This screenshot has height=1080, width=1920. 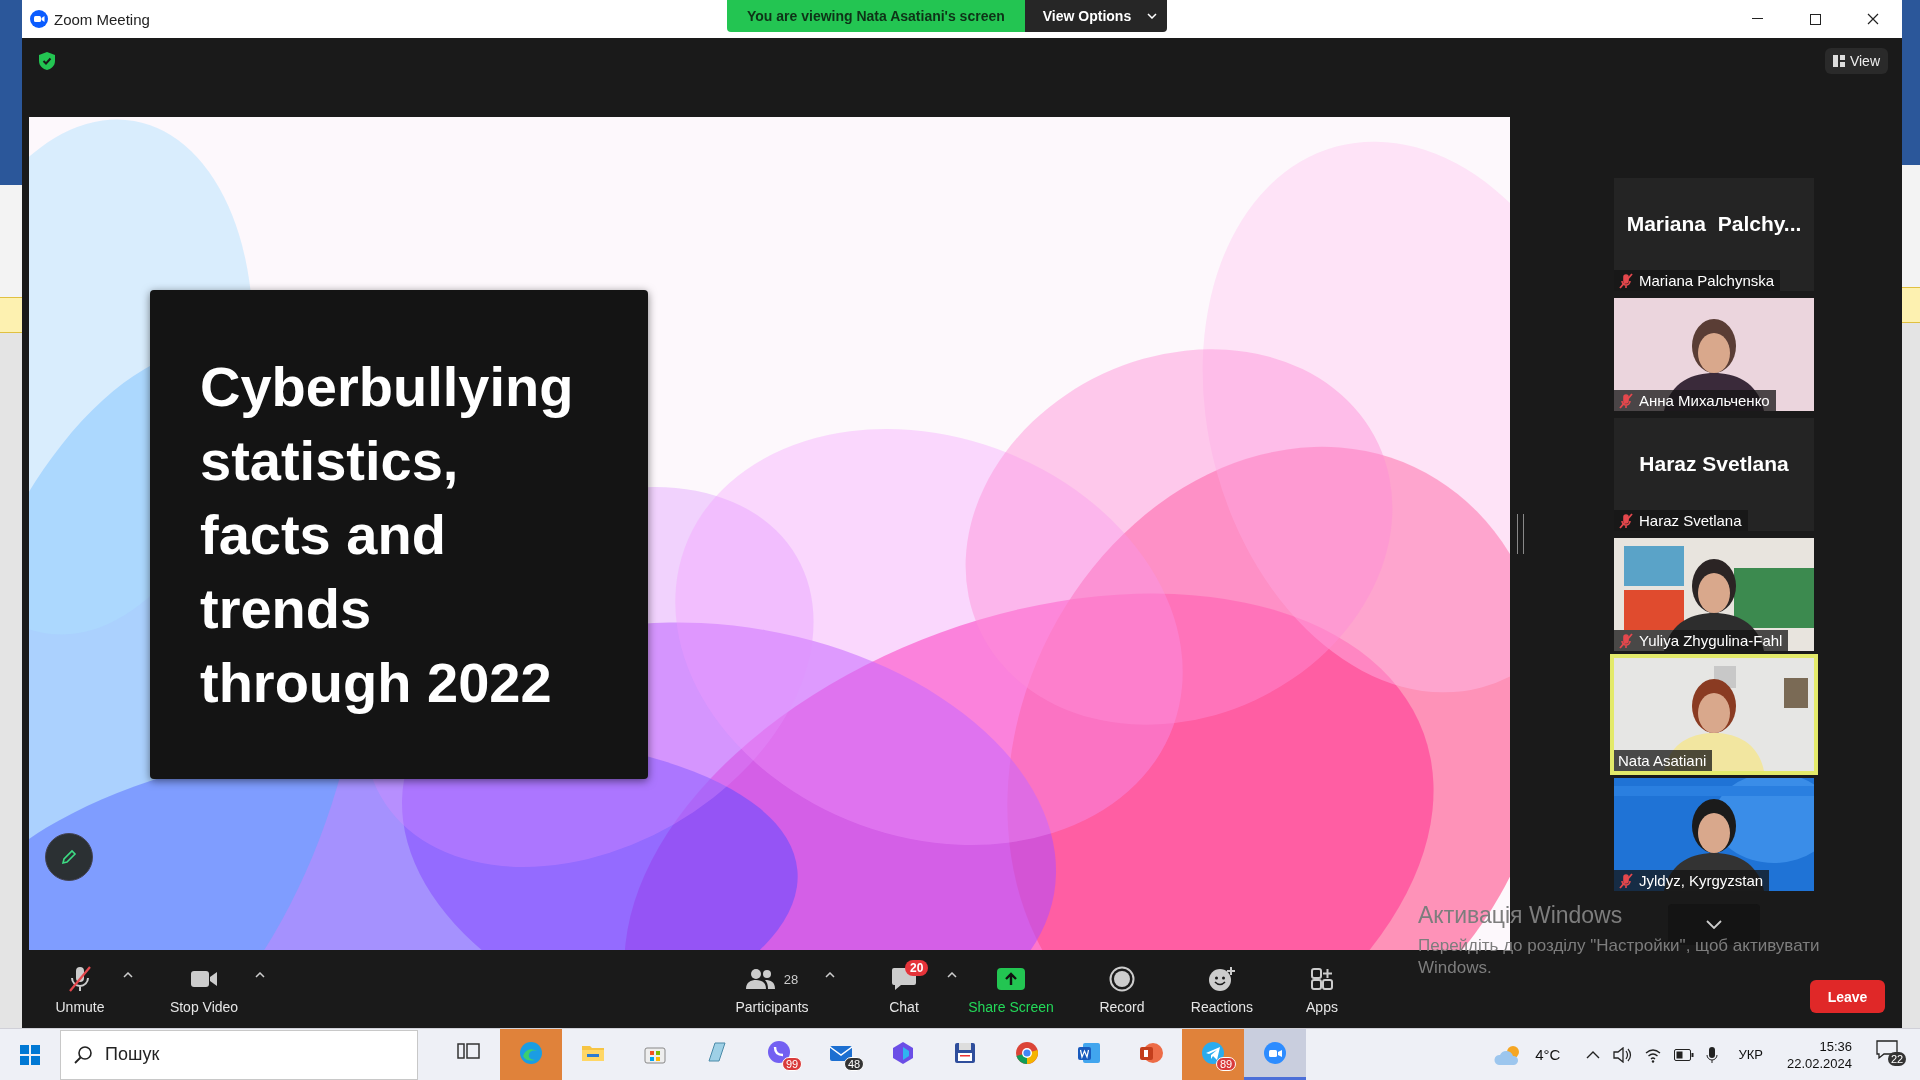 I want to click on video-tile: Haraz Svetlana Haraz Svetlana, so click(x=1714, y=474).